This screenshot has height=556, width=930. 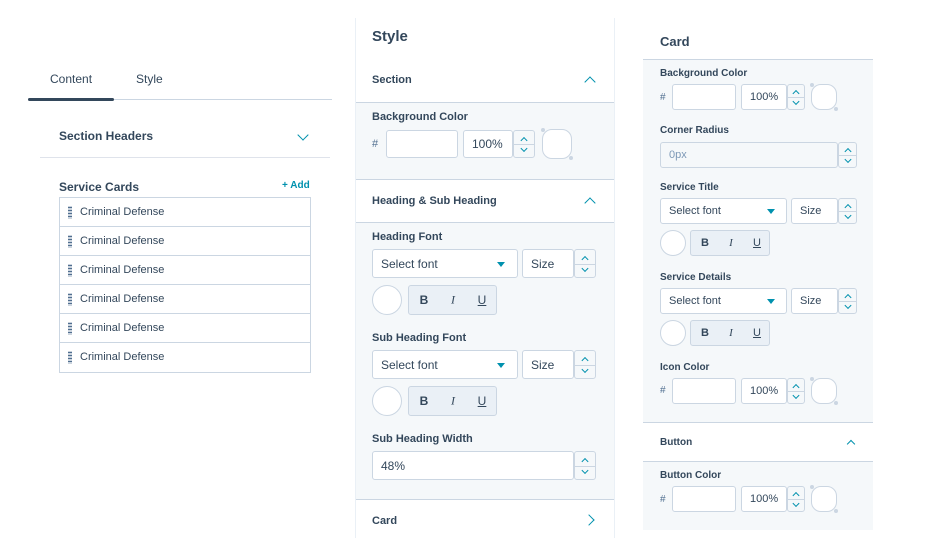 I want to click on icon-color-opacity-input: 100%, so click(x=764, y=391).